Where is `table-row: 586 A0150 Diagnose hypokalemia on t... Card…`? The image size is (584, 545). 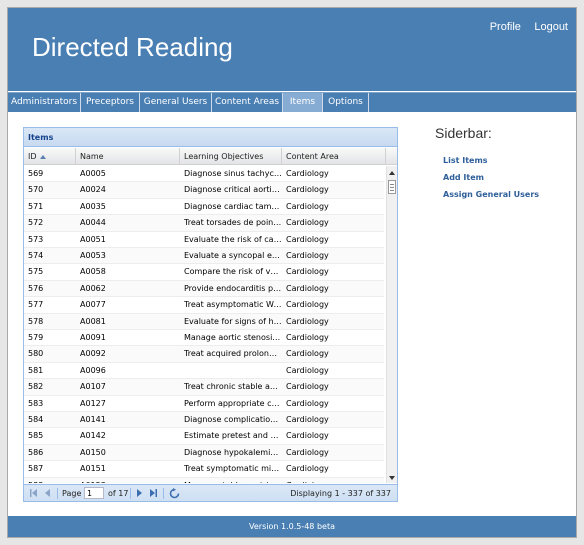 table-row: 586 A0150 Diagnose hypokalemia on t... Card… is located at coordinates (204, 453).